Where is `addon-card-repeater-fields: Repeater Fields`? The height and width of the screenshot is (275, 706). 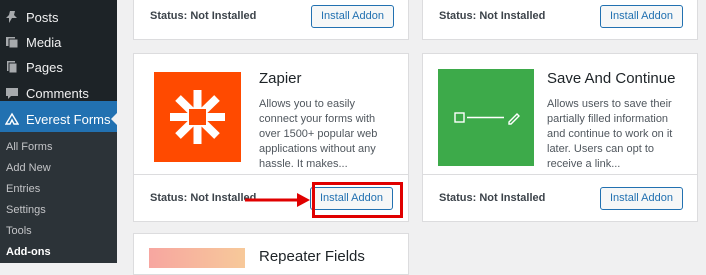 addon-card-repeater-fields: Repeater Fields is located at coordinates (271, 254).